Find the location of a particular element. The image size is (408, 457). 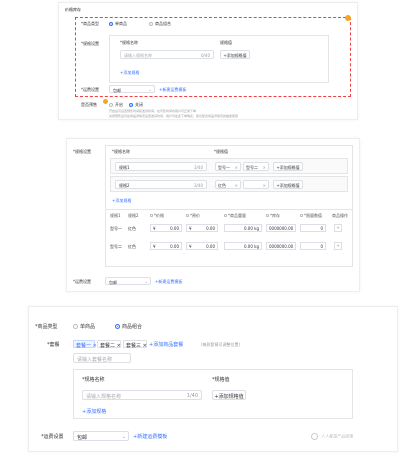

package-label: *套餐 is located at coordinates (53, 345).